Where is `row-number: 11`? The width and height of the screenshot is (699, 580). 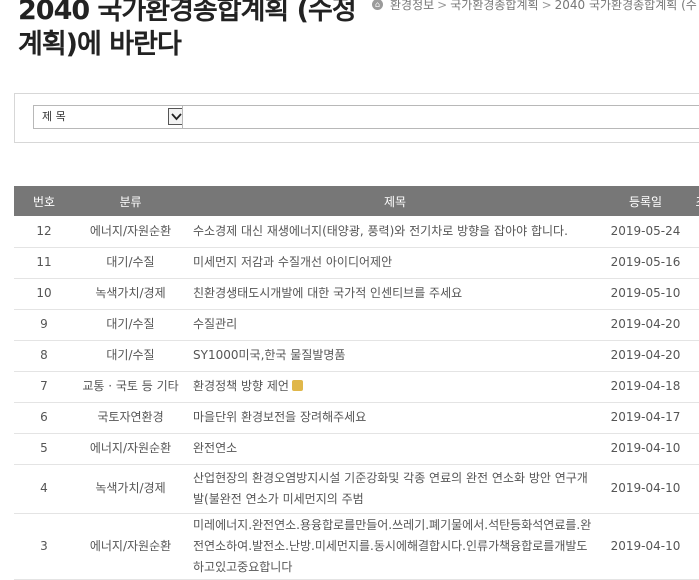
row-number: 11 is located at coordinates (44, 263).